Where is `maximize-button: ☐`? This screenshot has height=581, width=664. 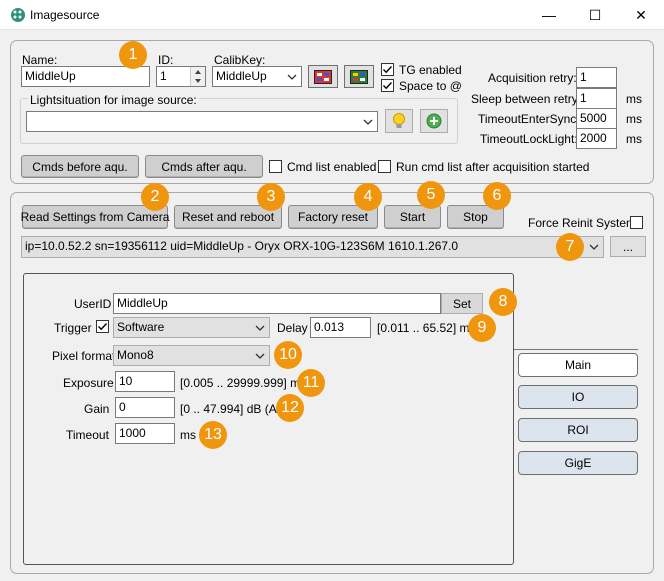
maximize-button: ☐ is located at coordinates (595, 15).